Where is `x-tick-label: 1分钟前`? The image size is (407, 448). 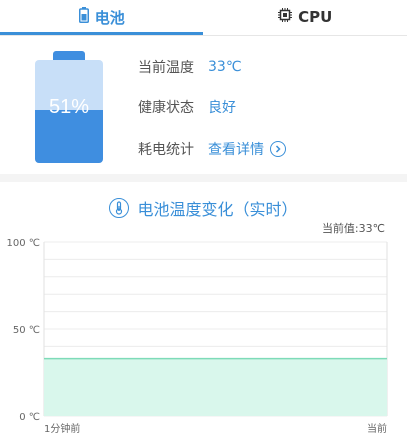
x-tick-label: 1分钟前 is located at coordinates (62, 428).